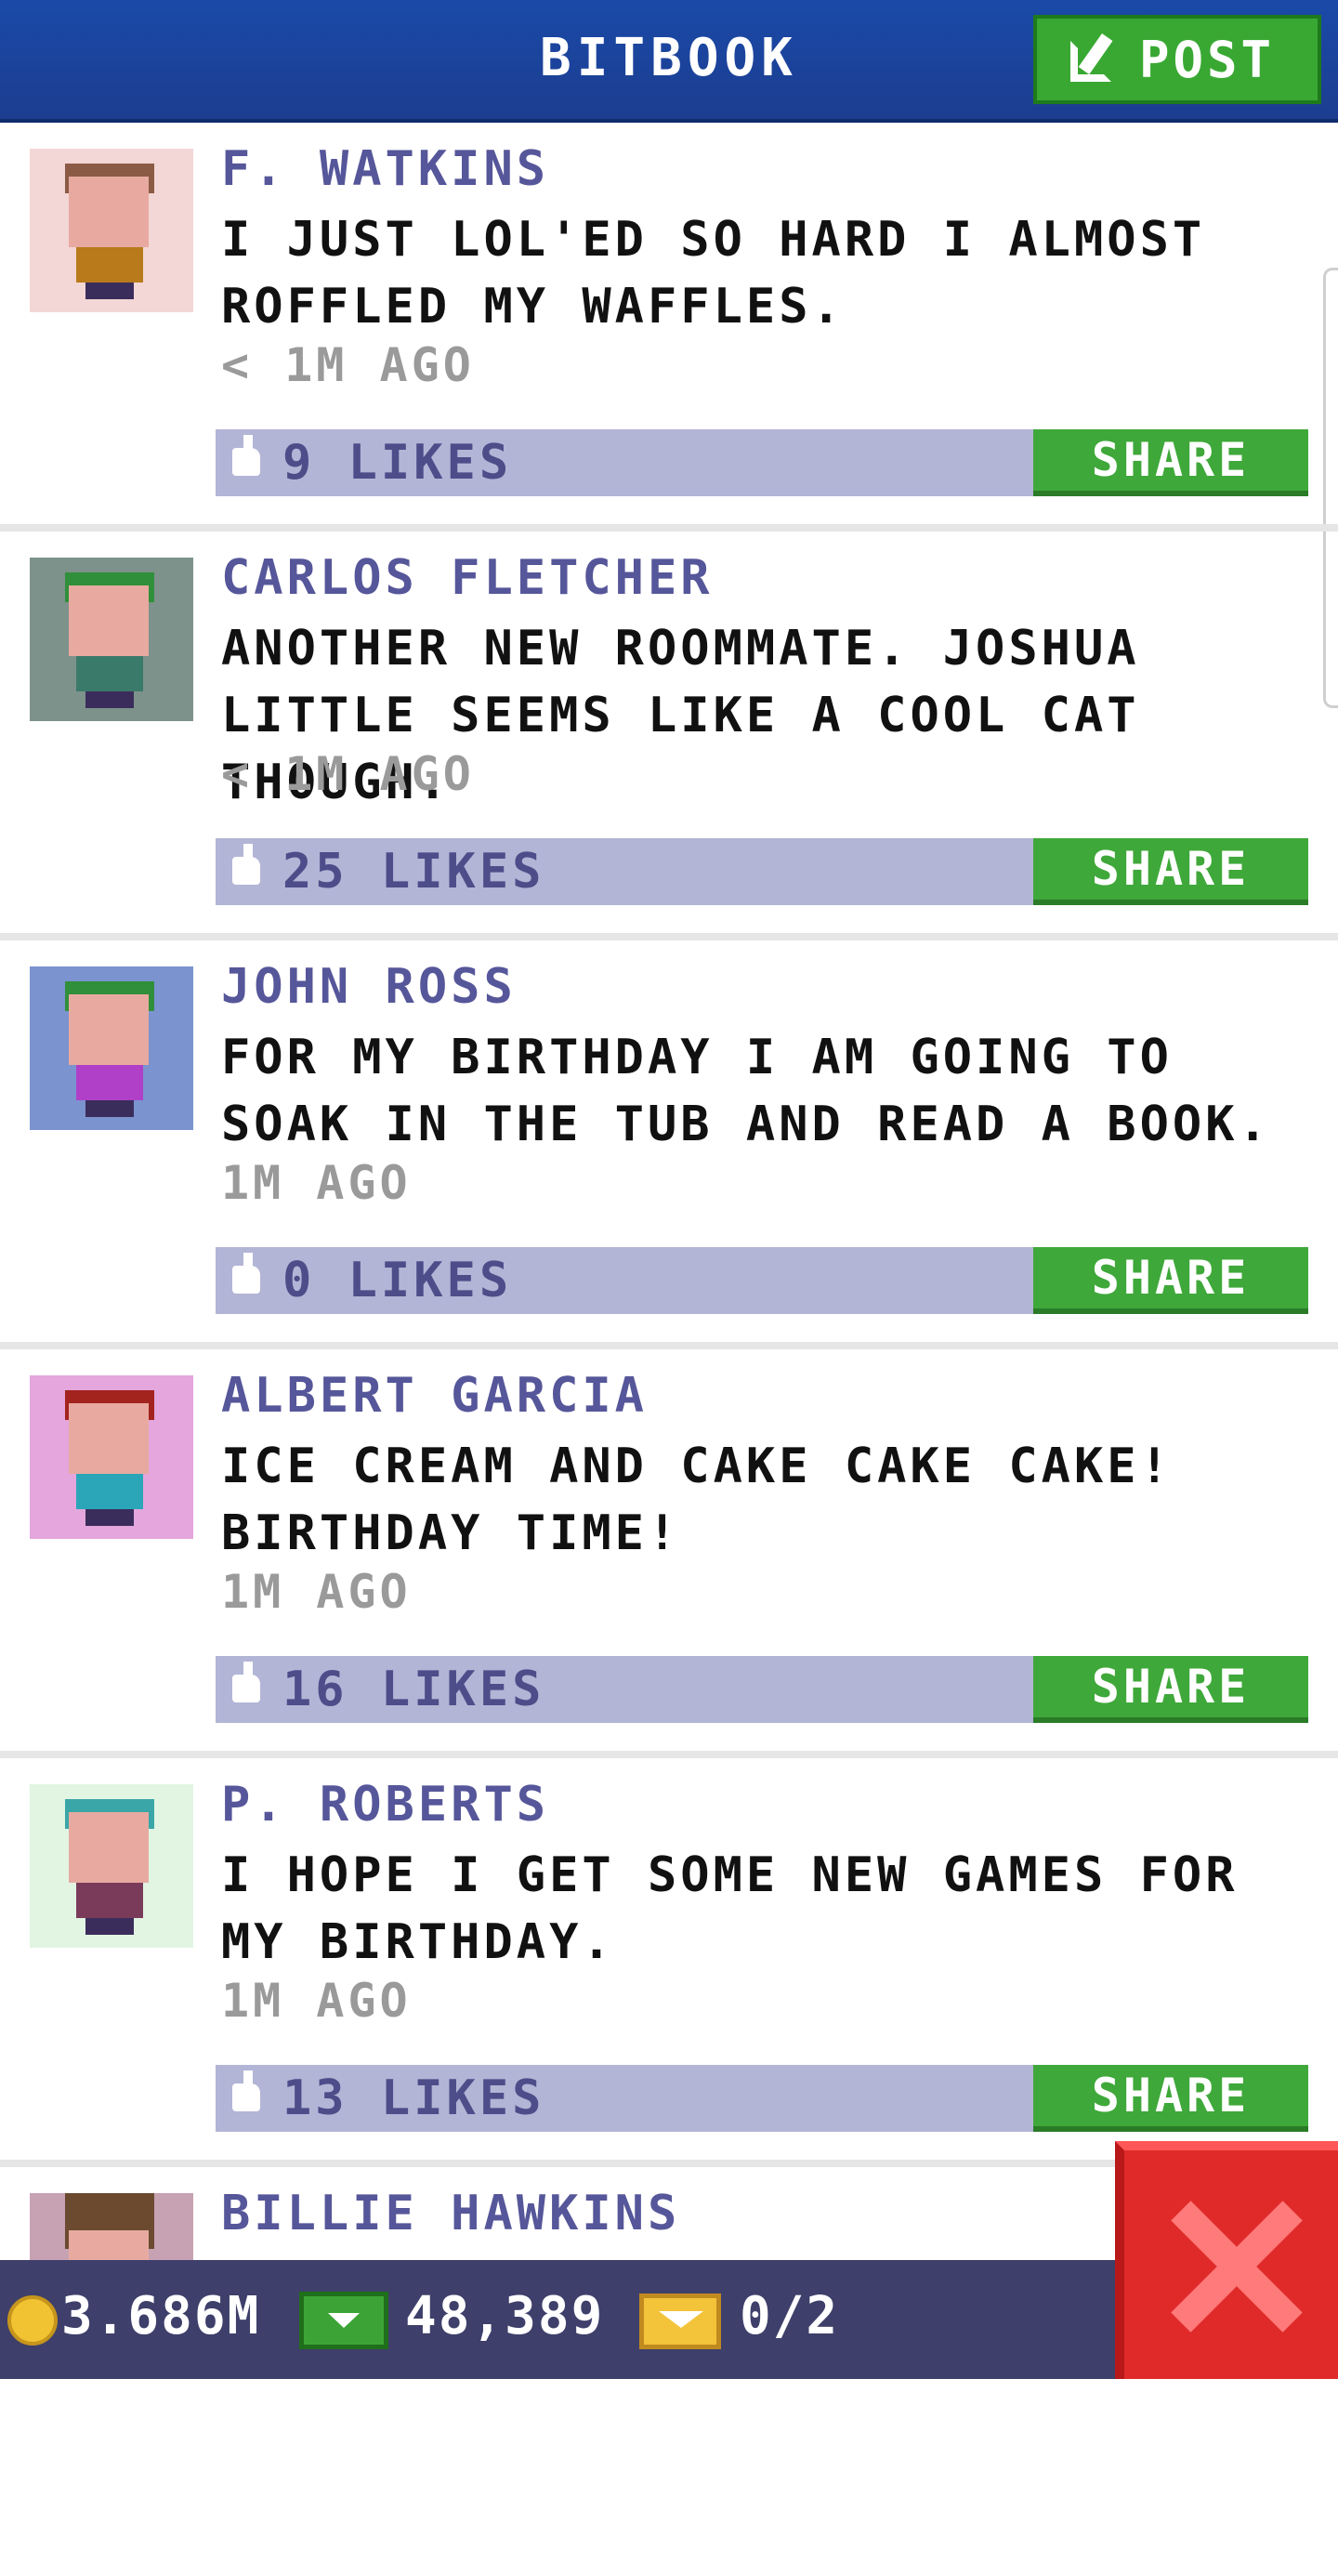 Image resolution: width=1338 pixels, height=2576 pixels. I want to click on compose-icon, so click(1096, 59).